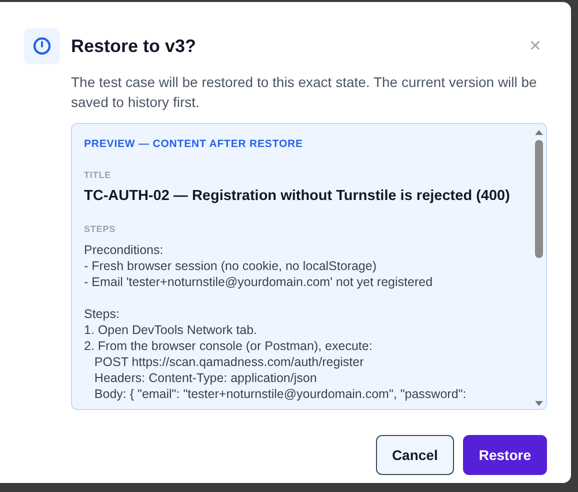 This screenshot has height=492, width=578. I want to click on cancel-button: Cancel, so click(415, 455).